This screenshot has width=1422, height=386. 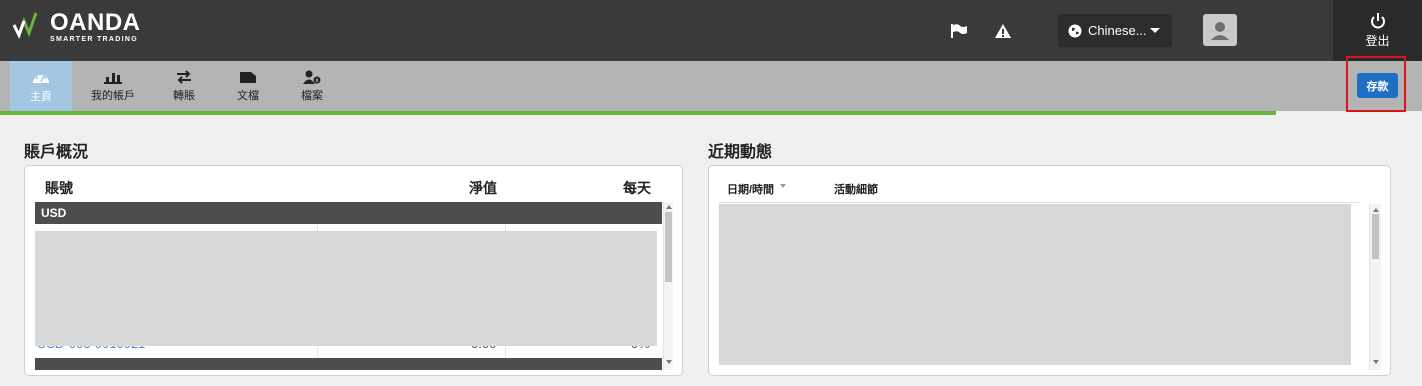 What do you see at coordinates (248, 95) in the screenshot?
I see `nav-label: 文檔` at bounding box center [248, 95].